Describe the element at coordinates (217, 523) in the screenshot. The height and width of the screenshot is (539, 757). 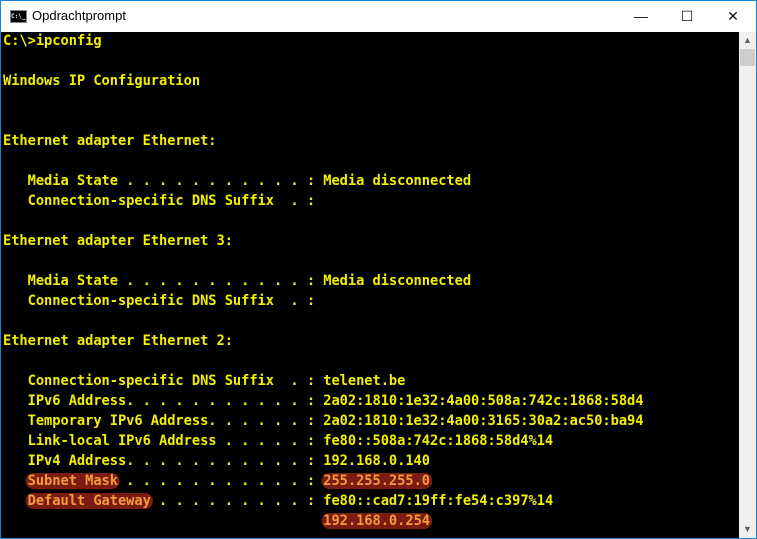
I see `console-line: 192.168.0.254` at that location.